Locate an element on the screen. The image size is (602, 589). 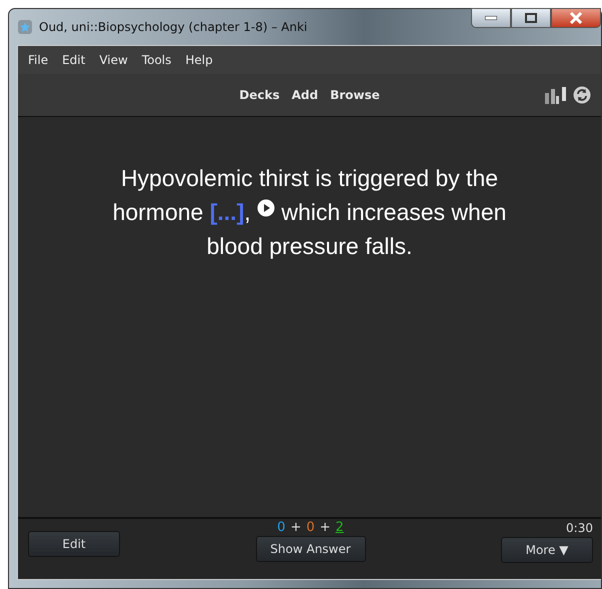
close-icon is located at coordinates (576, 18).